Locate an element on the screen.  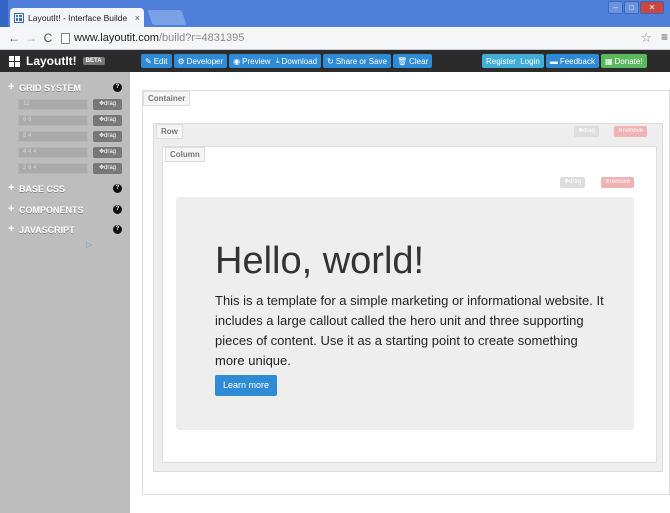
browser-titlebar: LayoutIt! - Interface Builde × – □ ✕ is located at coordinates (335, 13).